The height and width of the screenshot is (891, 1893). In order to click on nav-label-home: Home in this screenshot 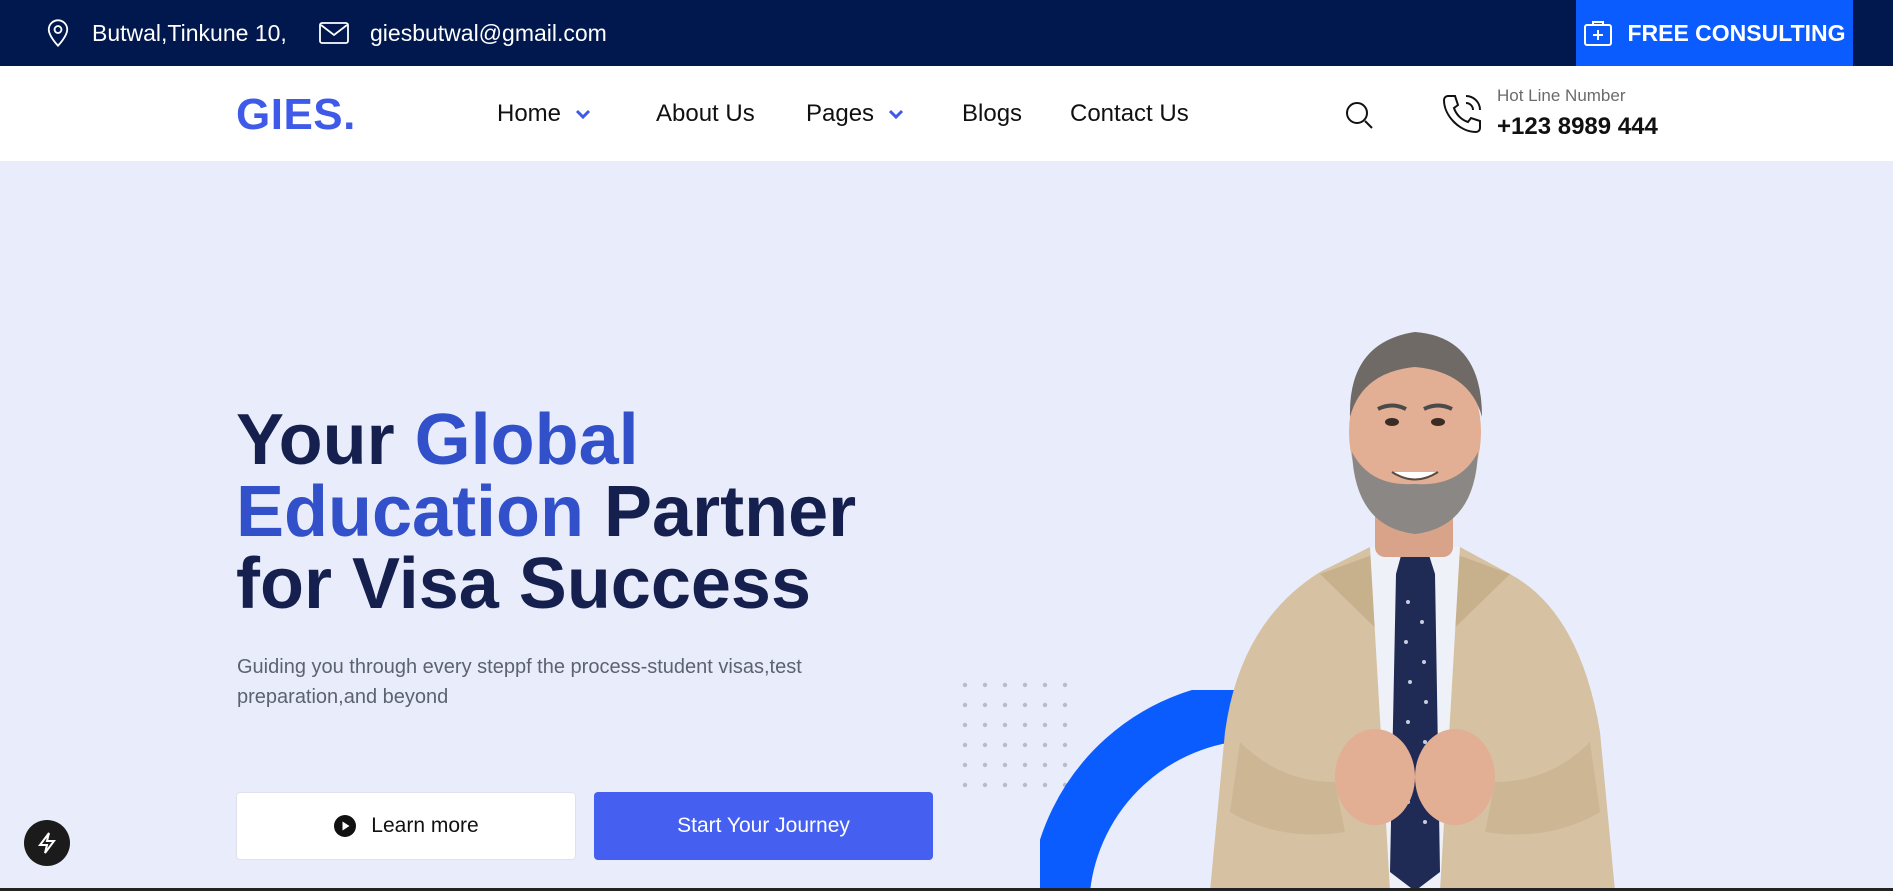, I will do `click(529, 113)`.